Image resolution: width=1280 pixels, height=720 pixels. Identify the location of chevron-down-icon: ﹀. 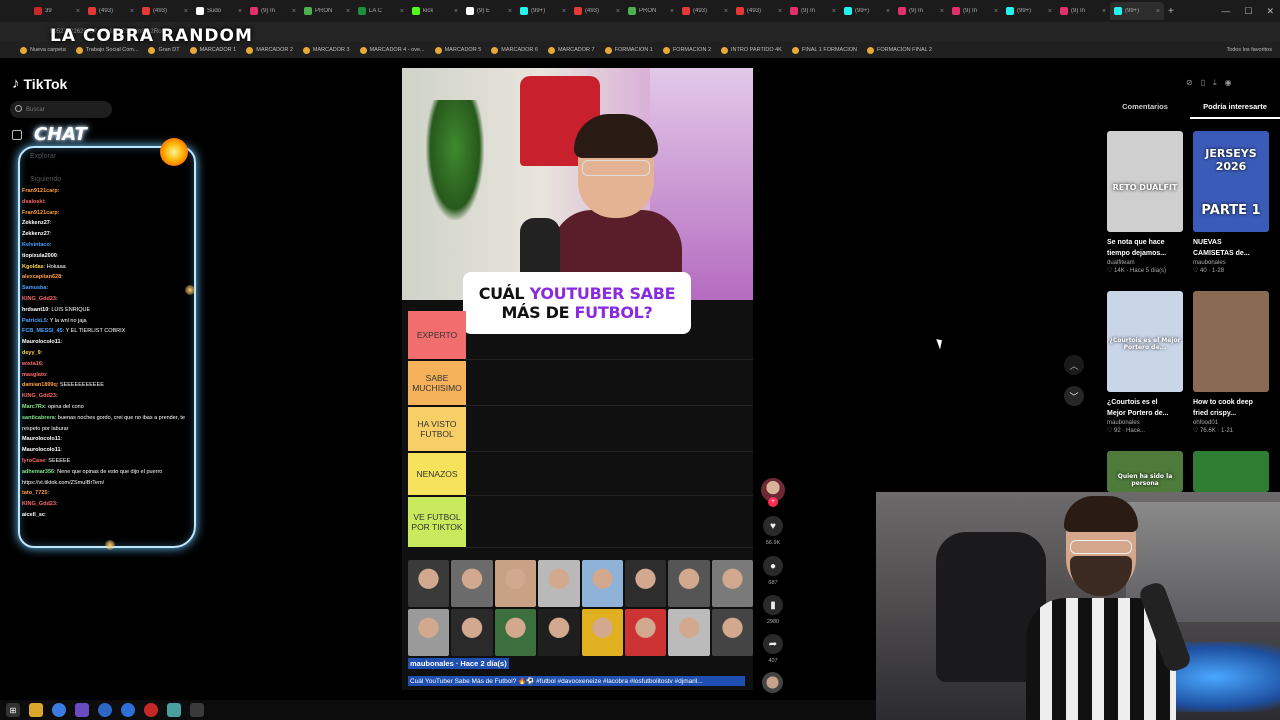
(1074, 396).